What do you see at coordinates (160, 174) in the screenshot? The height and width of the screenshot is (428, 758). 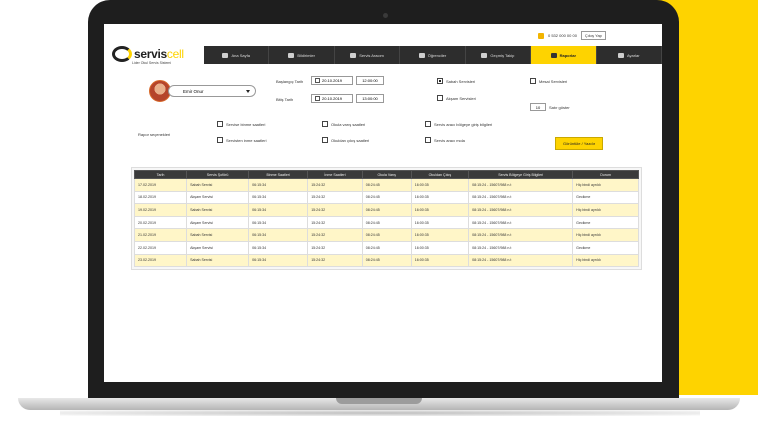 I see `column-header: Tarih` at bounding box center [160, 174].